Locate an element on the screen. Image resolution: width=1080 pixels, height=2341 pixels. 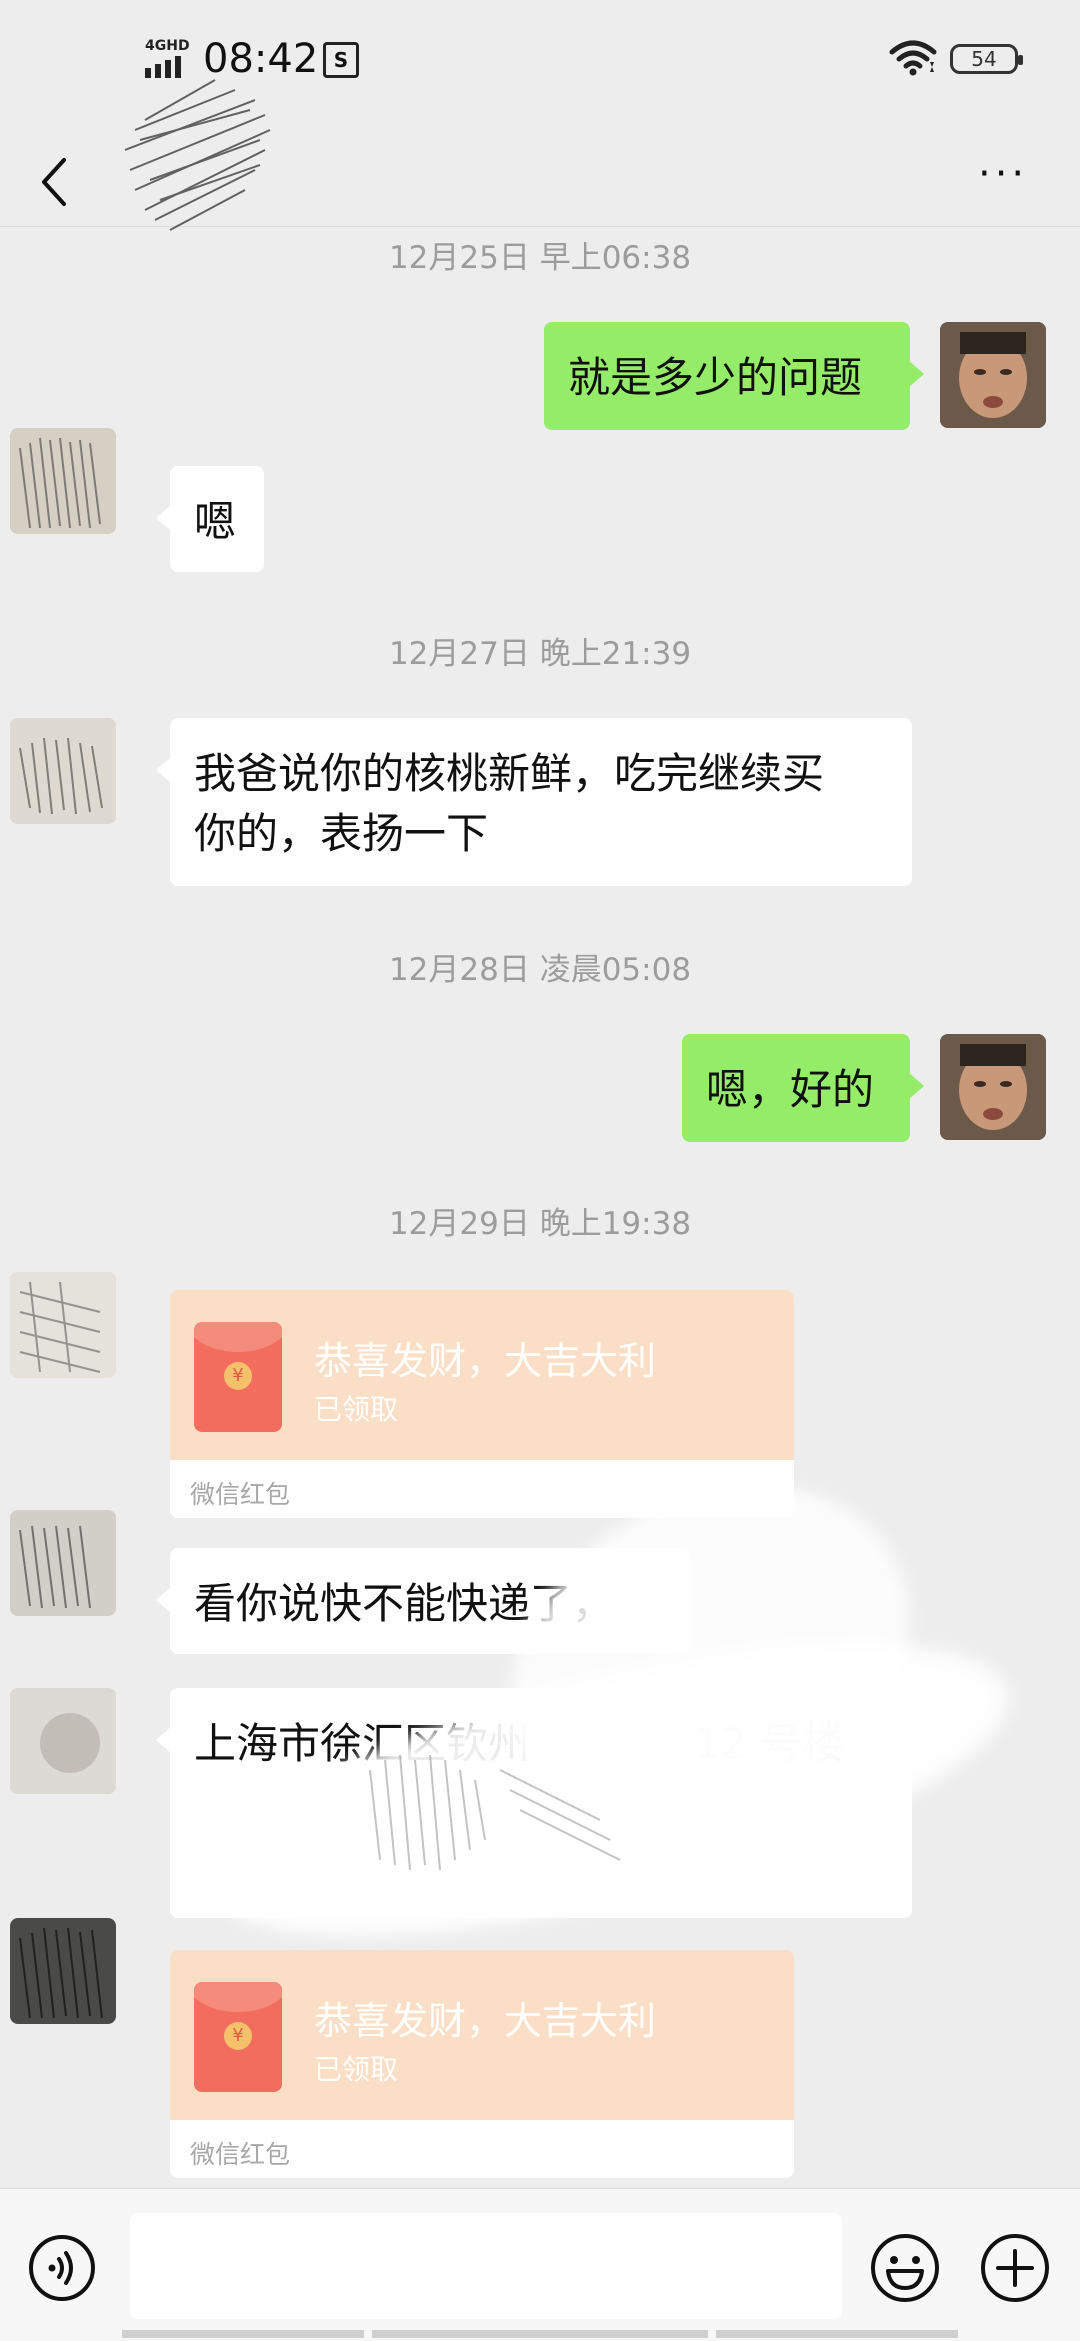
more-options-button: ··· is located at coordinates (1008, 174).